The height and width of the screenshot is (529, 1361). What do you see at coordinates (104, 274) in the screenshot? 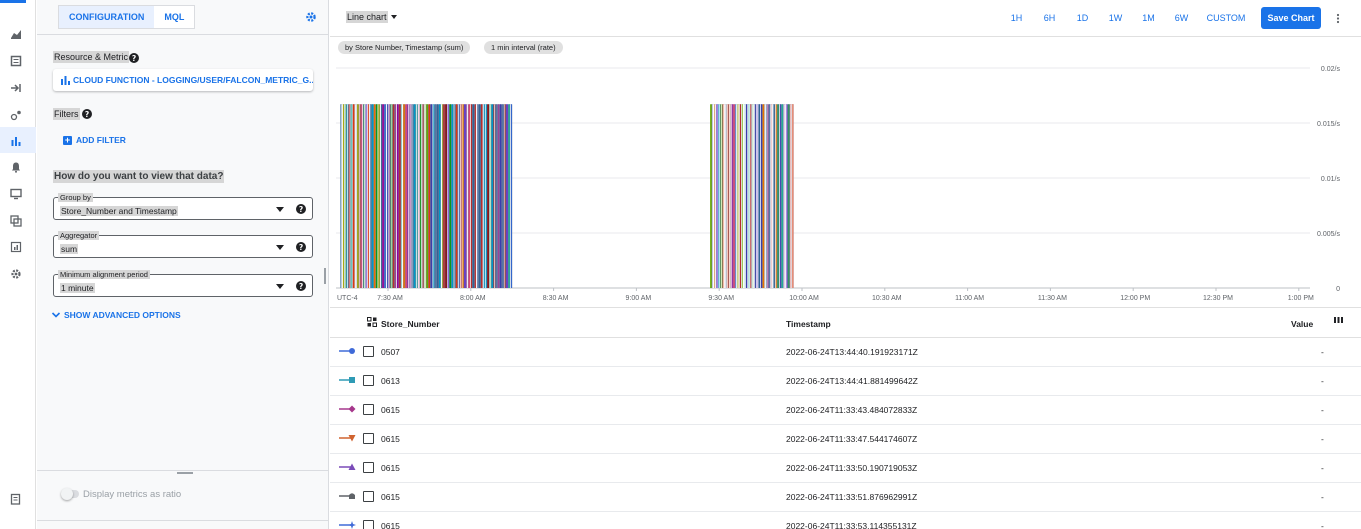
I see `min-alignment-label: Minimum alignment period` at bounding box center [104, 274].